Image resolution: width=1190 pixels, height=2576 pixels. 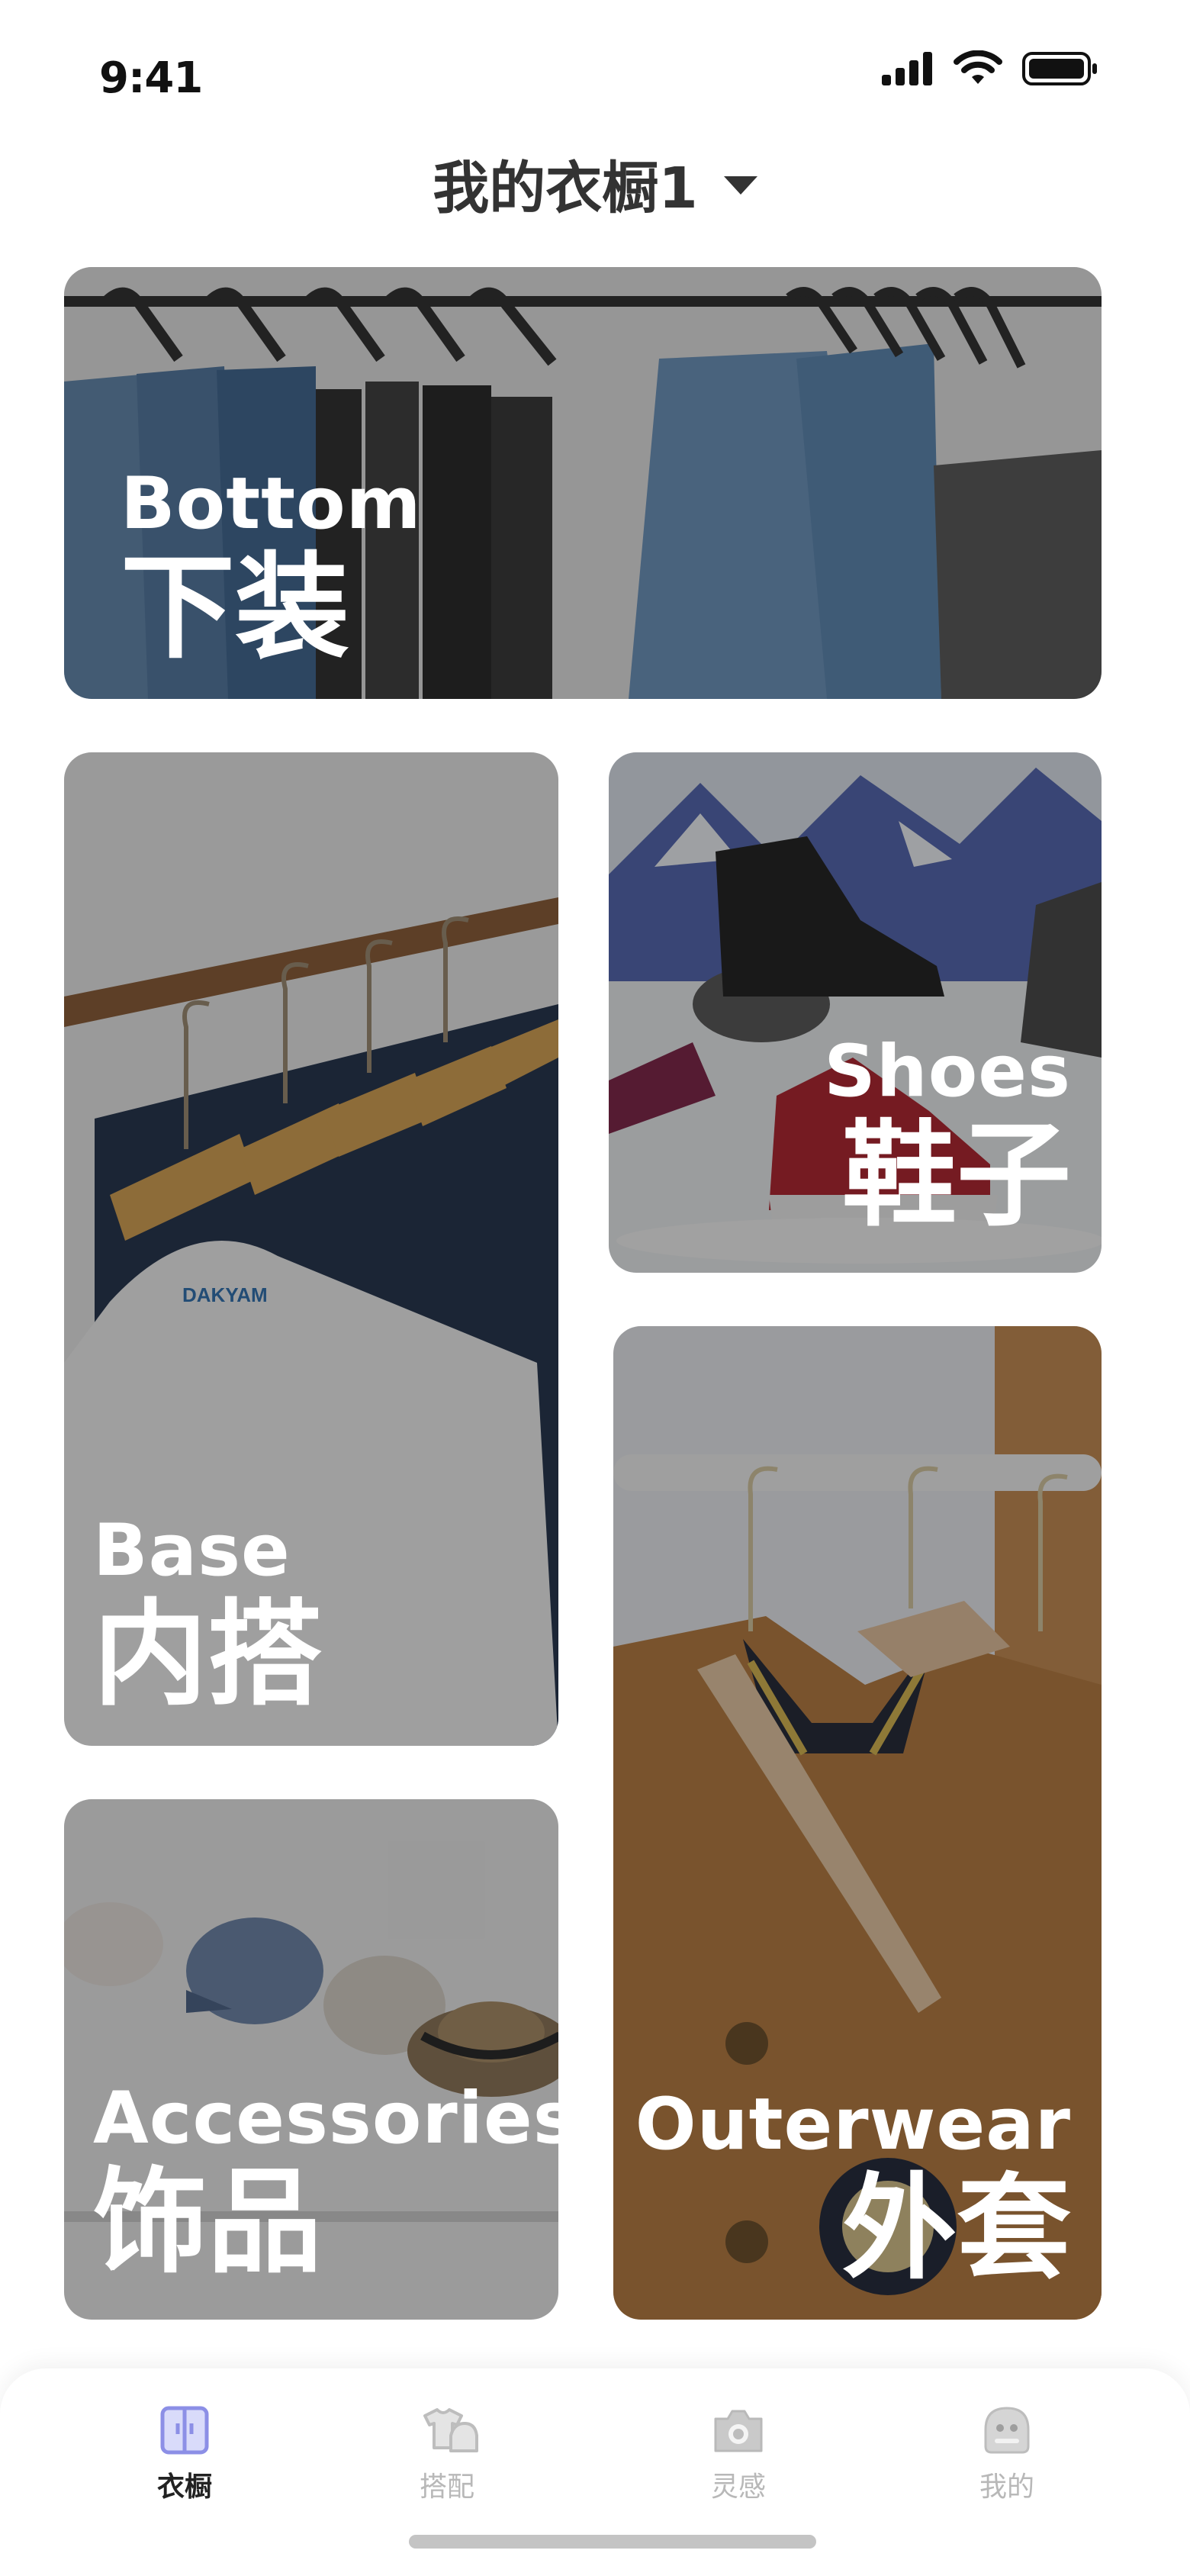 I want to click on wardrobe-selector: 我的衣橱1, so click(x=595, y=183).